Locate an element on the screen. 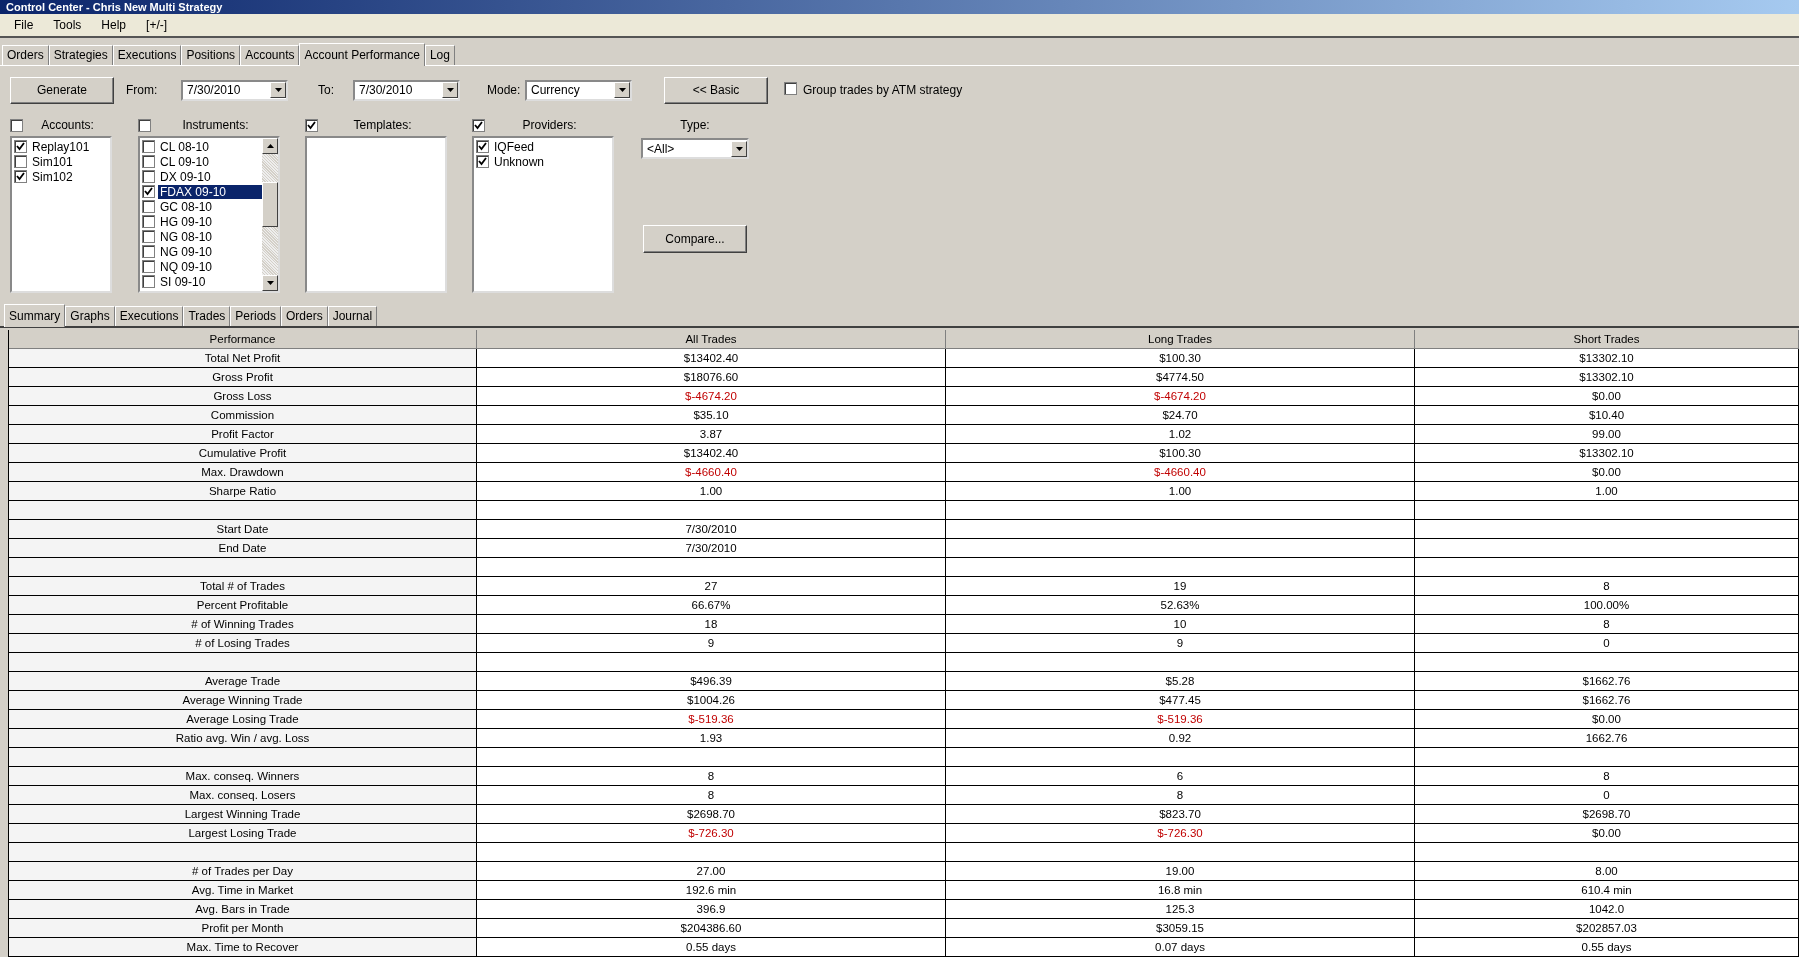  to-date-field: 7/30/2010 is located at coordinates (406, 90).